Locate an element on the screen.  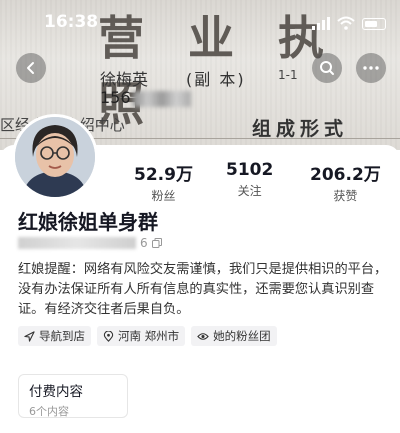
tag-fan-group: 她的粉丝团 is located at coordinates (234, 336).